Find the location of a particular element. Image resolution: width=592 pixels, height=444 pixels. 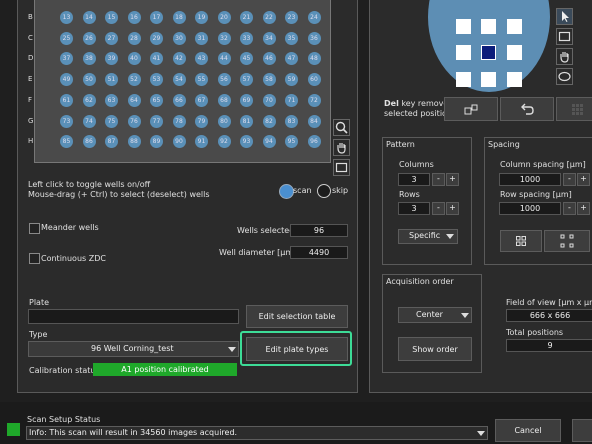

well: 40 is located at coordinates (134, 59).